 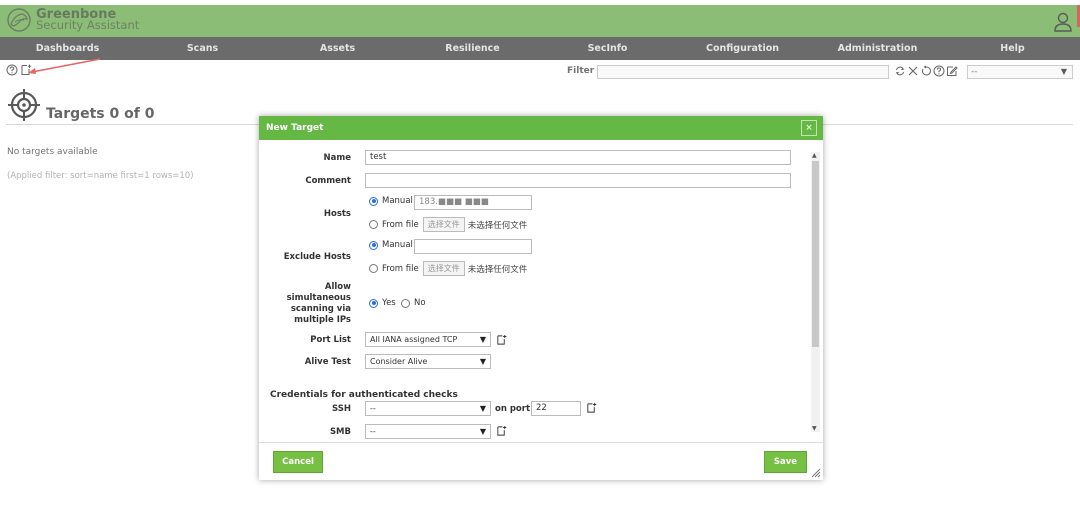 What do you see at coordinates (400, 268) in the screenshot?
I see `exclude-file-label: From file` at bounding box center [400, 268].